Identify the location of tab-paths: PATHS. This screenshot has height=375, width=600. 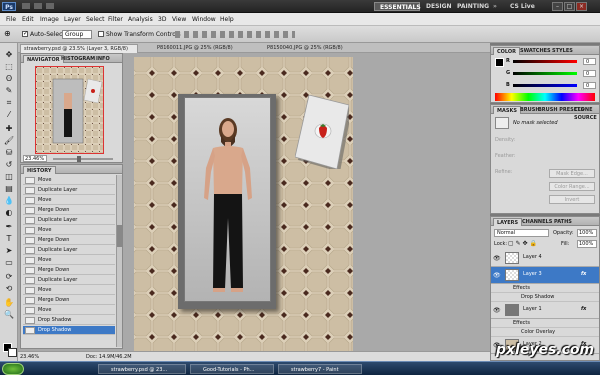
(563, 222).